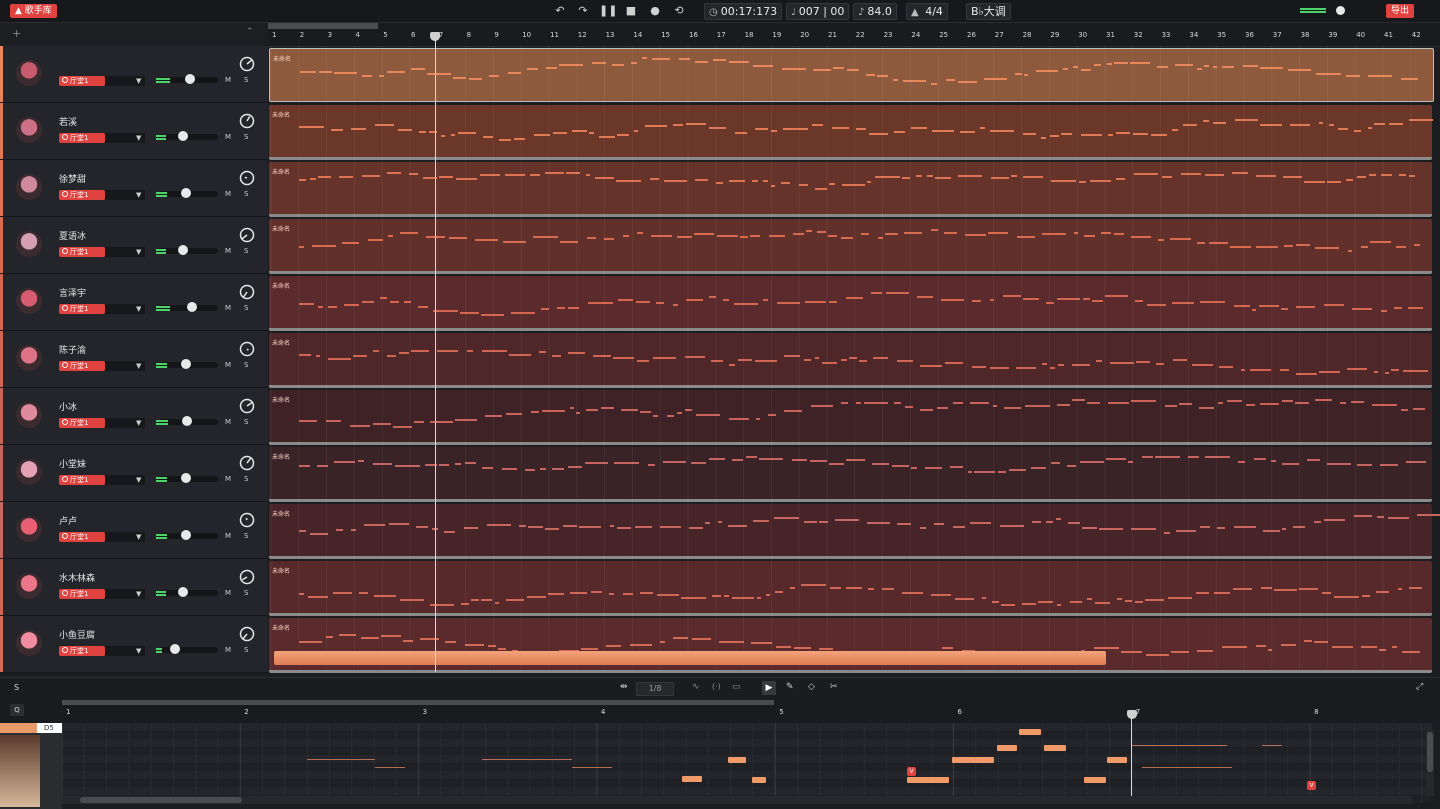 This screenshot has height=809, width=1440. Describe the element at coordinates (655, 689) in the screenshot. I see `quantize-select: 1/8` at that location.